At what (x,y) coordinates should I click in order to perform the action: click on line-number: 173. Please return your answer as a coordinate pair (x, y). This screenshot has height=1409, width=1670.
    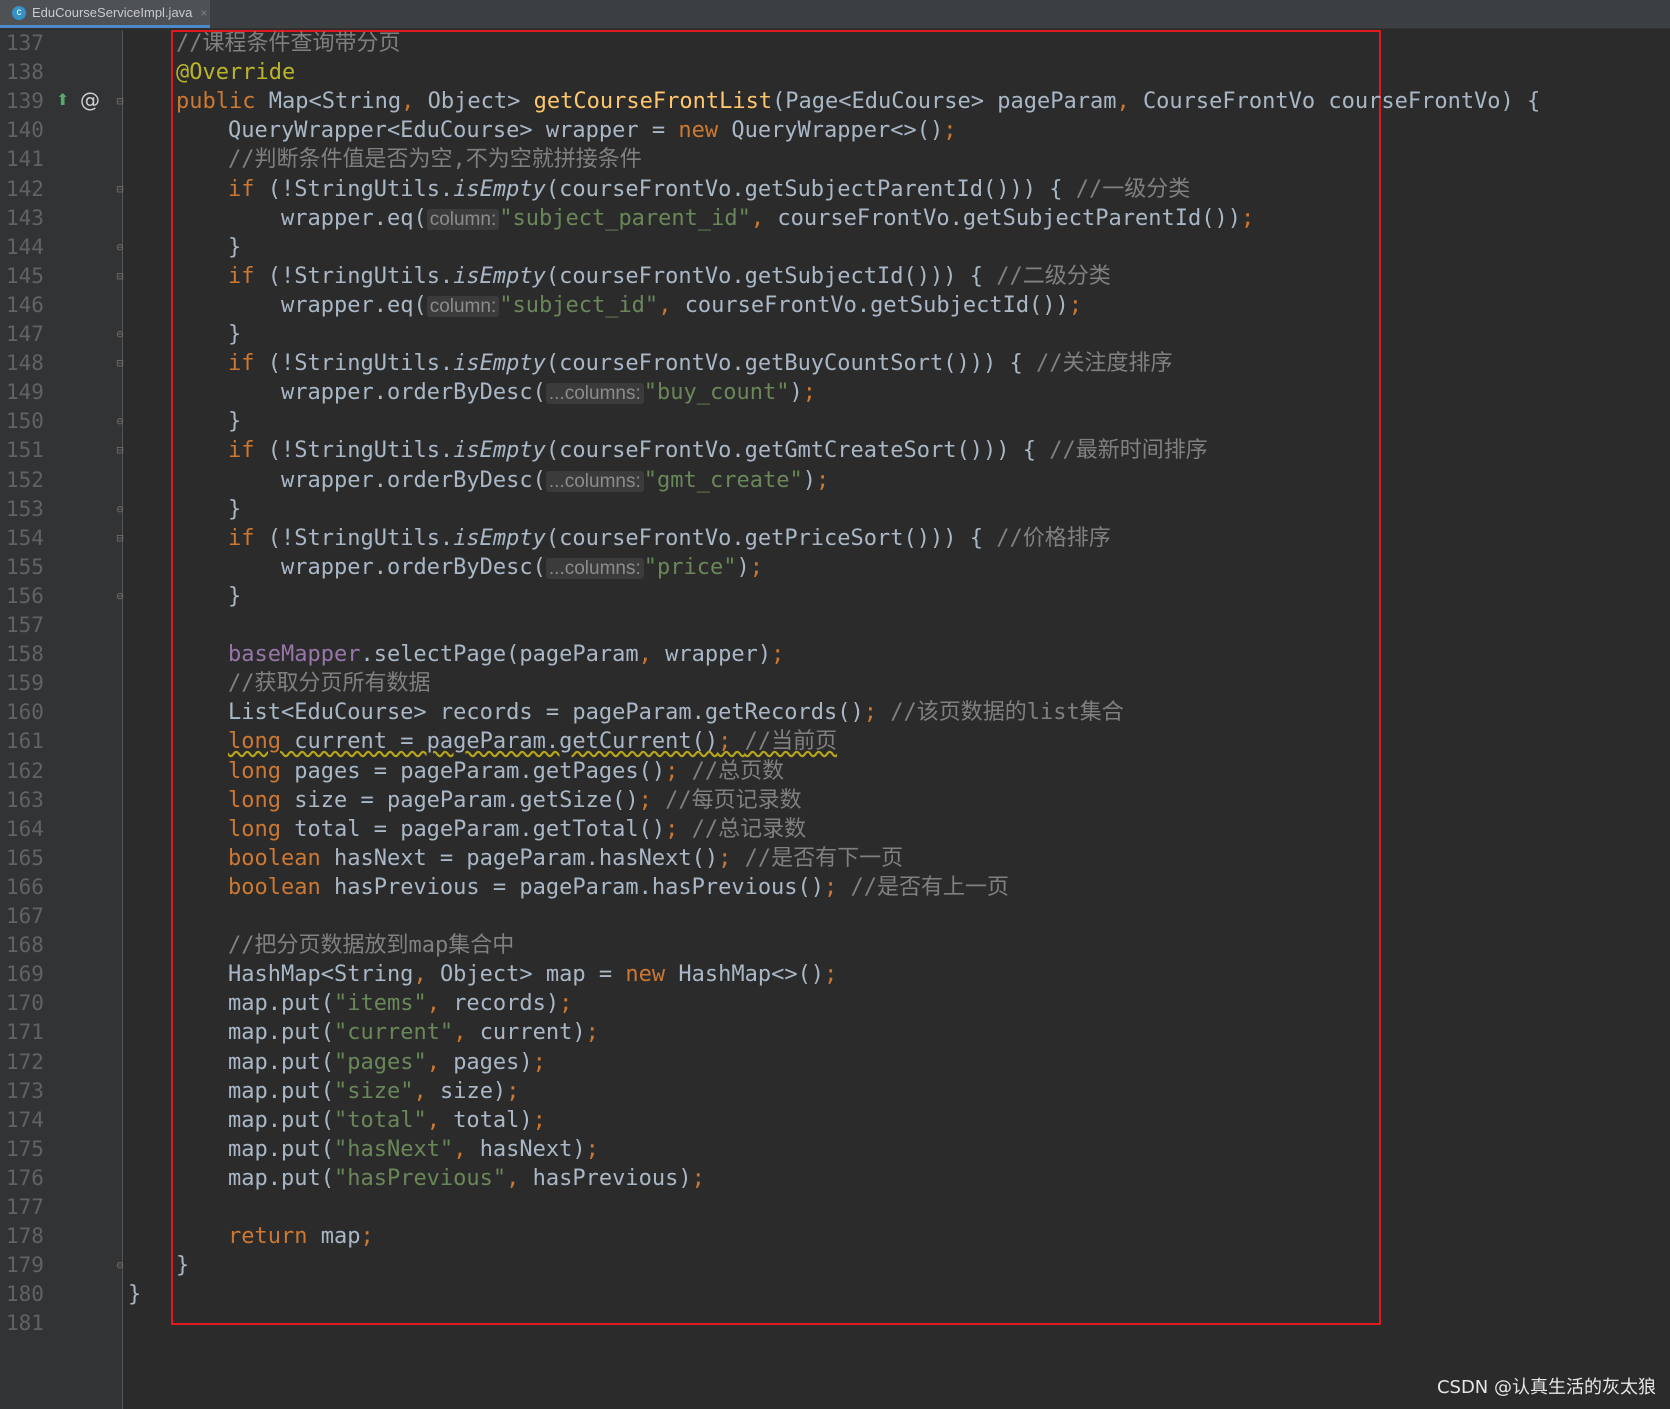
    Looking at the image, I should click on (25, 1090).